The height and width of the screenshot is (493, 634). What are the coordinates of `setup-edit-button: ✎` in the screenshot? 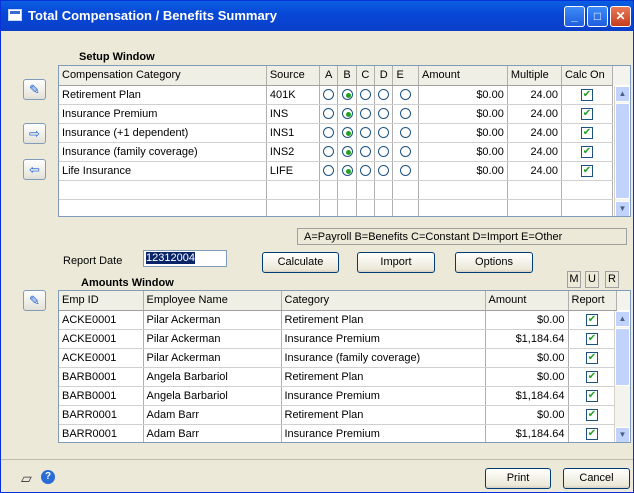 It's located at (34, 89).